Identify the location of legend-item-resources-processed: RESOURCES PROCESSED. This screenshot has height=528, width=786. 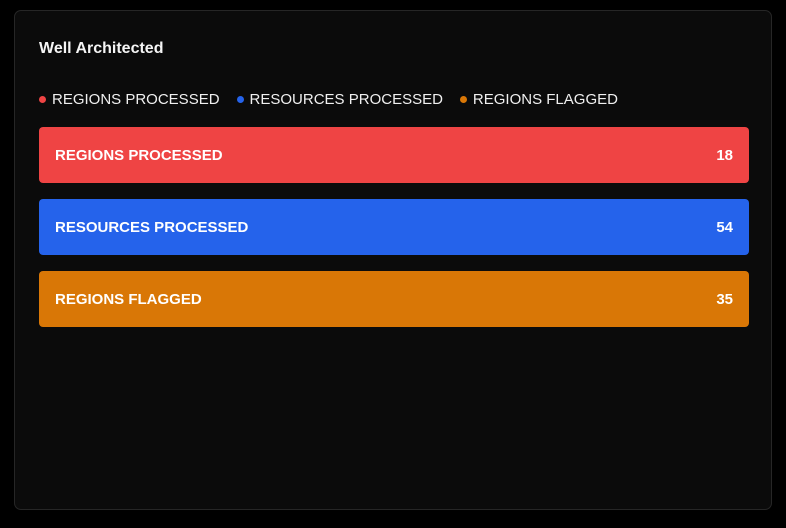
(339, 99).